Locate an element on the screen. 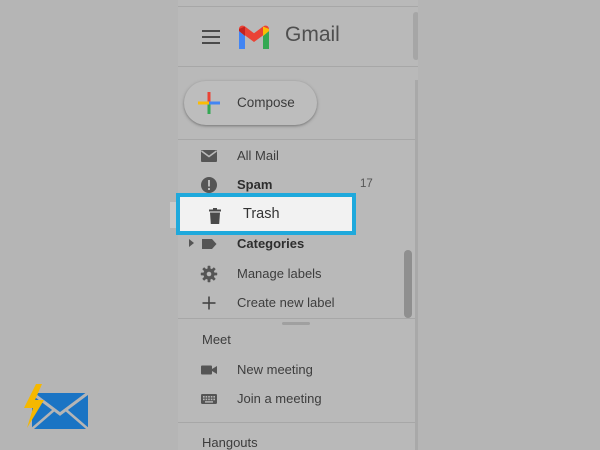 This screenshot has height=450, width=600. nav-item-trash: Trash is located at coordinates (266, 214).